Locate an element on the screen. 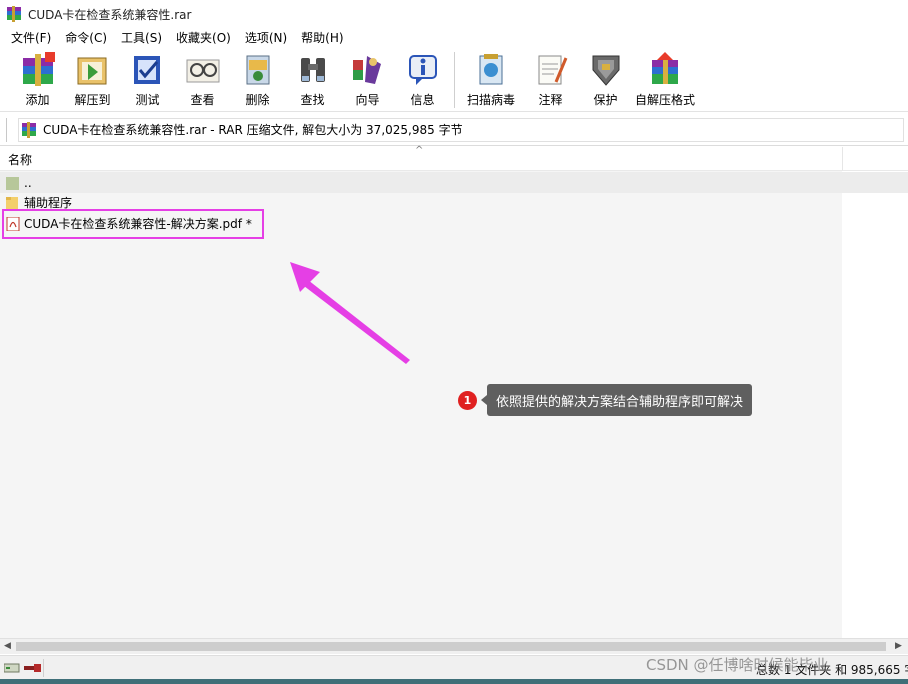 The image size is (908, 684). drive-icon is located at coordinates (12, 668).